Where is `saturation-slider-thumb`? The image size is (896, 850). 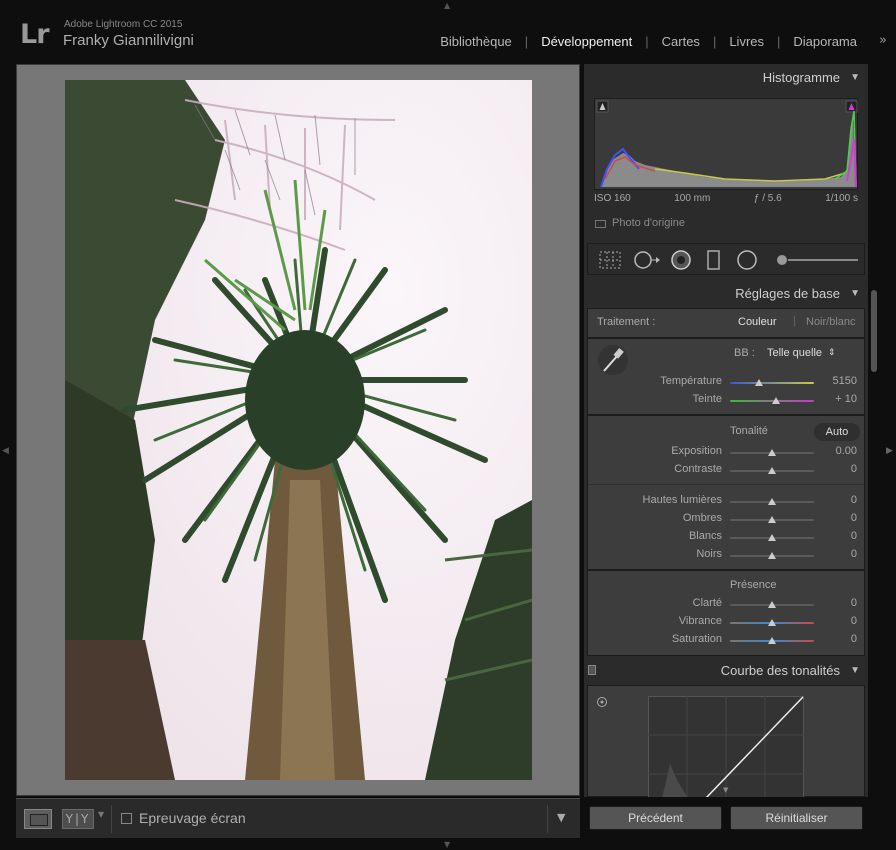
saturation-slider-thumb is located at coordinates (772, 640).